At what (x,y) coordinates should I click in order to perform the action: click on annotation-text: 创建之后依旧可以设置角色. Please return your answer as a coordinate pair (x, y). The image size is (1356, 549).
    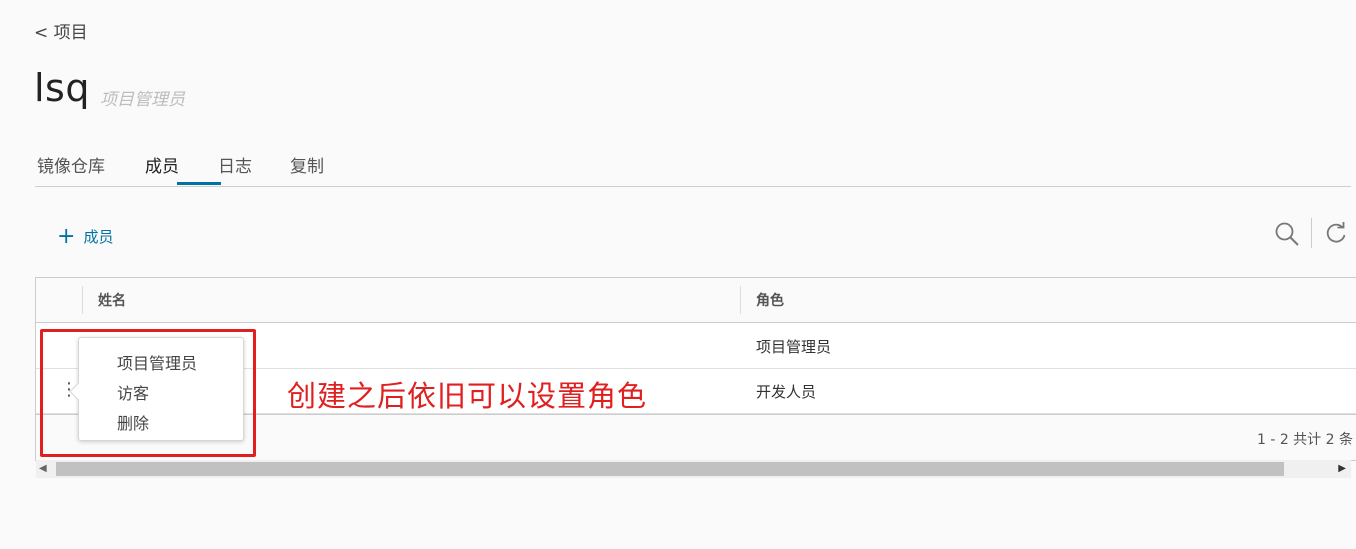
    Looking at the image, I should click on (467, 396).